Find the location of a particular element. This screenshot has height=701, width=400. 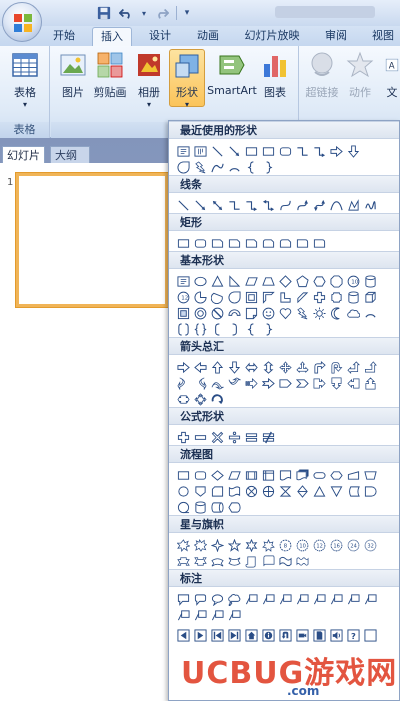

shape-trapezoid-icon is located at coordinates (268, 281).